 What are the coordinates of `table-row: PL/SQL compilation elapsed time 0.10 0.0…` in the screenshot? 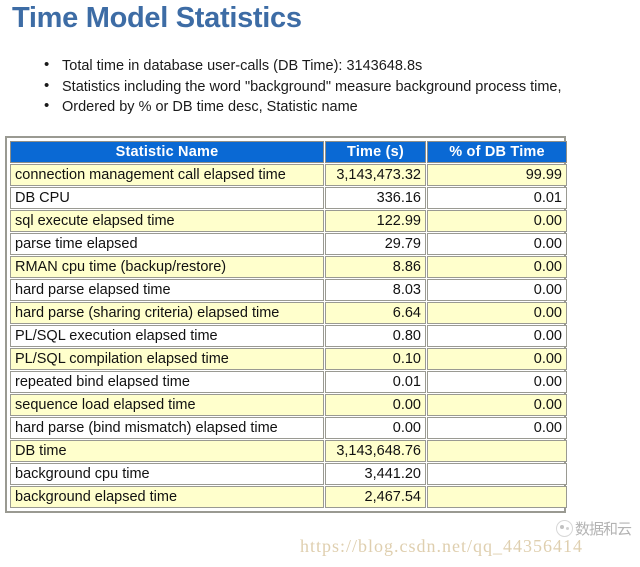 It's located at (288, 359).